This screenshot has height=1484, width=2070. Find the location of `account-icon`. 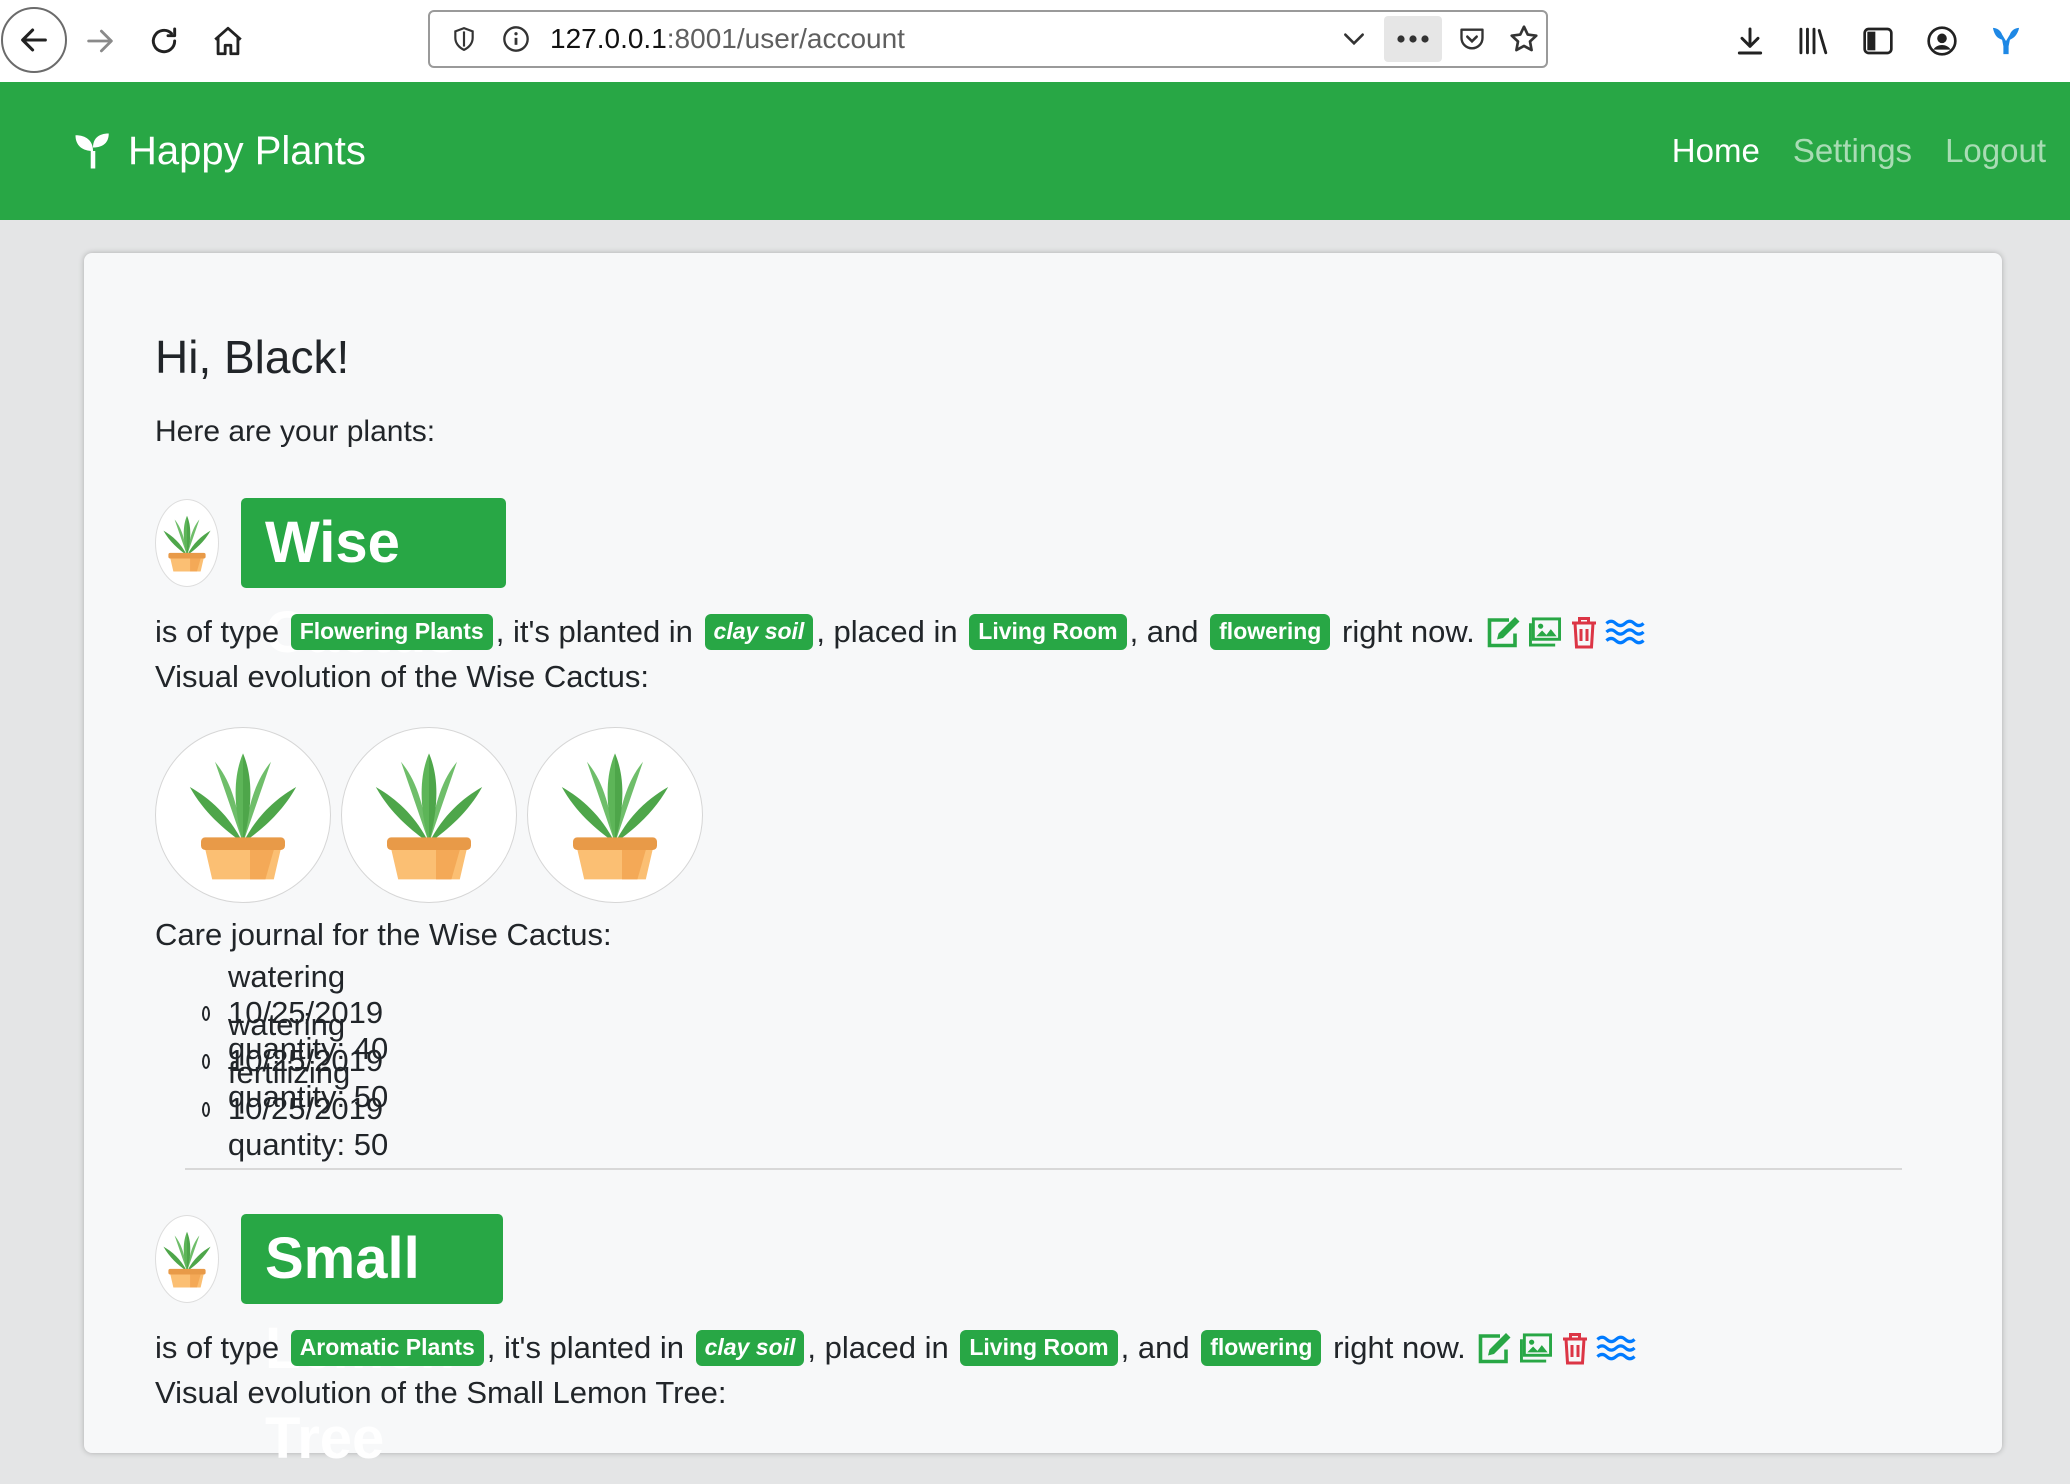

account-icon is located at coordinates (1942, 41).